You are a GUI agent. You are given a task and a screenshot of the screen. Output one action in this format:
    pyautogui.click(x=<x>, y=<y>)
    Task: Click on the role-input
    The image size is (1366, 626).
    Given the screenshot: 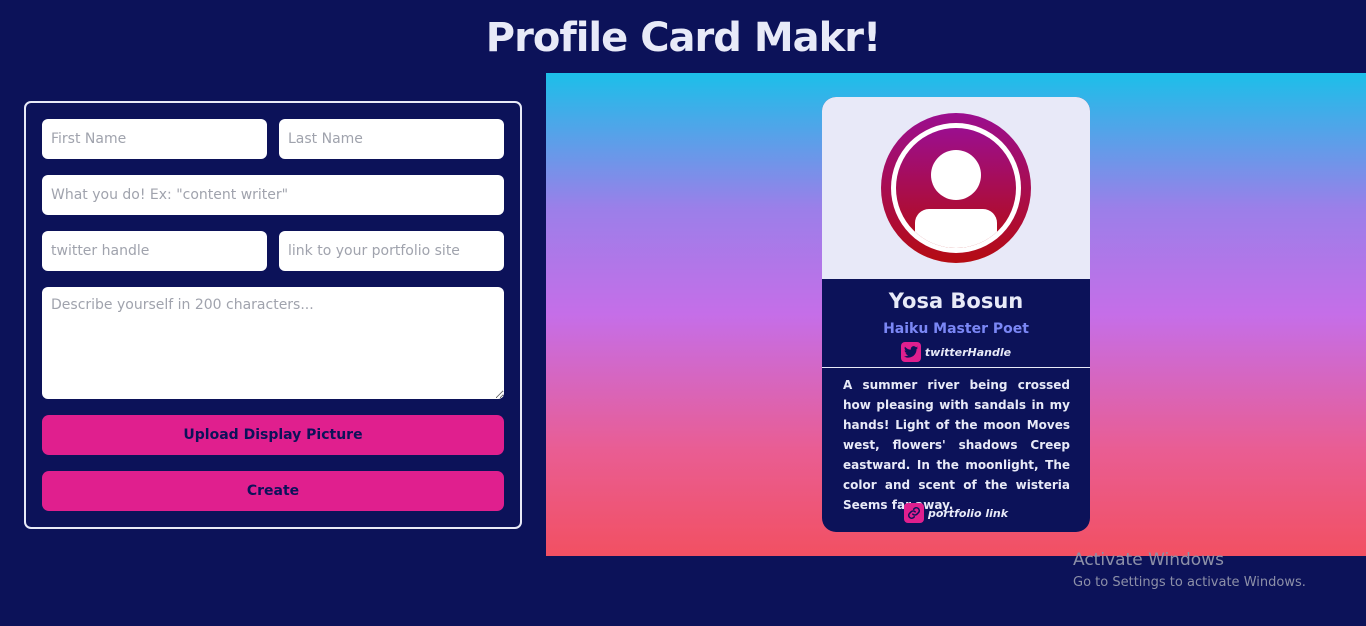 What is the action you would take?
    pyautogui.click(x=273, y=195)
    